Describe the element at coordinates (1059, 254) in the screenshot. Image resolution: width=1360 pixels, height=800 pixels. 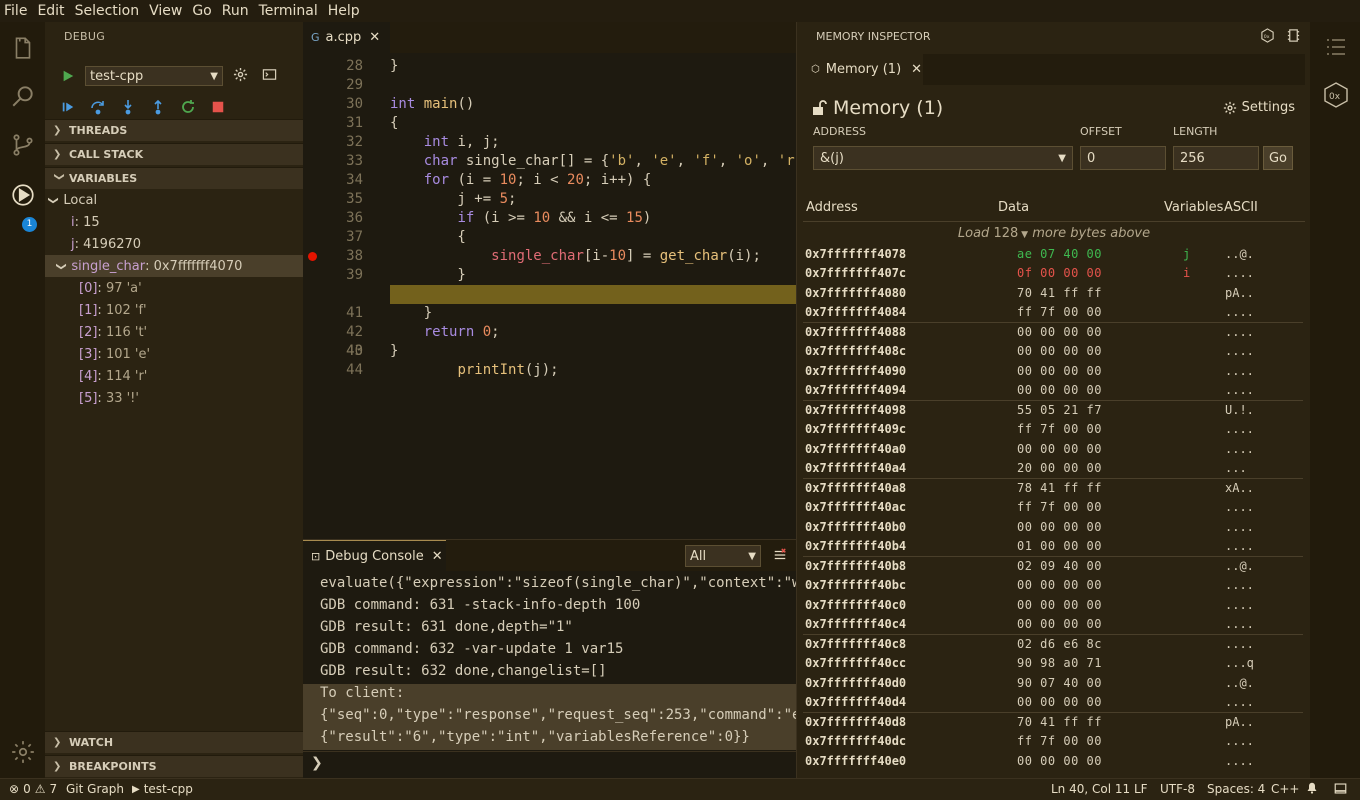
I see `memory-bytes: ae 07 40 00` at that location.